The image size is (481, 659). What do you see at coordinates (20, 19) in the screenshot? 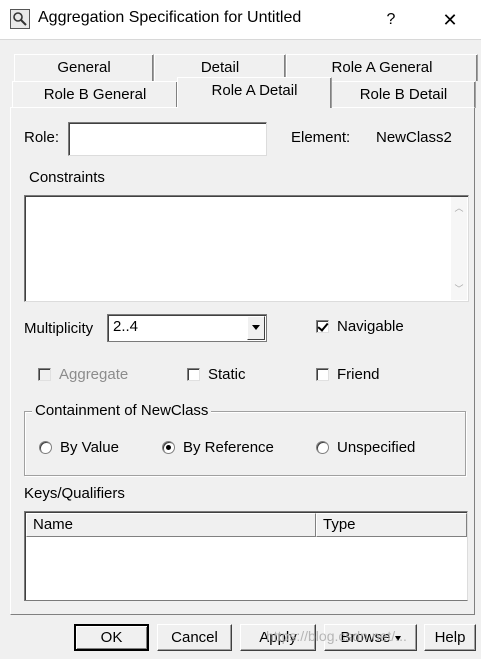
I see `magnifier-icon` at bounding box center [20, 19].